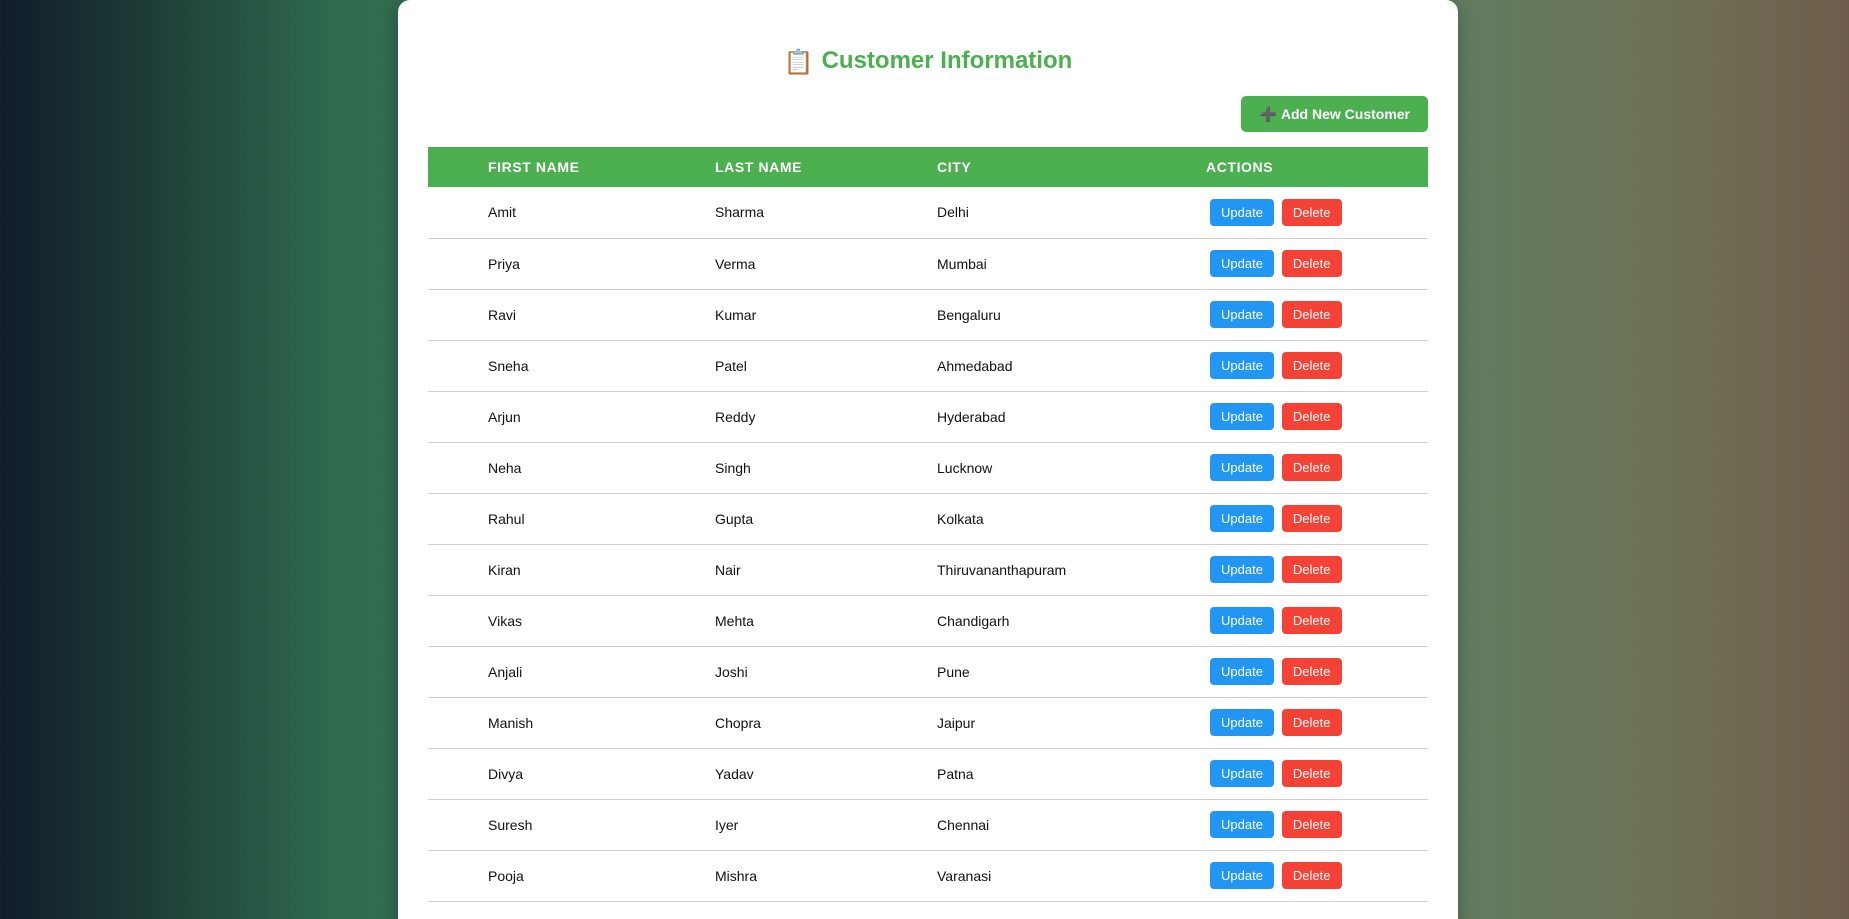 The width and height of the screenshot is (1849, 919). What do you see at coordinates (928, 824) in the screenshot?
I see `table-row: Suresh Iyer Chennai Update Delete` at bounding box center [928, 824].